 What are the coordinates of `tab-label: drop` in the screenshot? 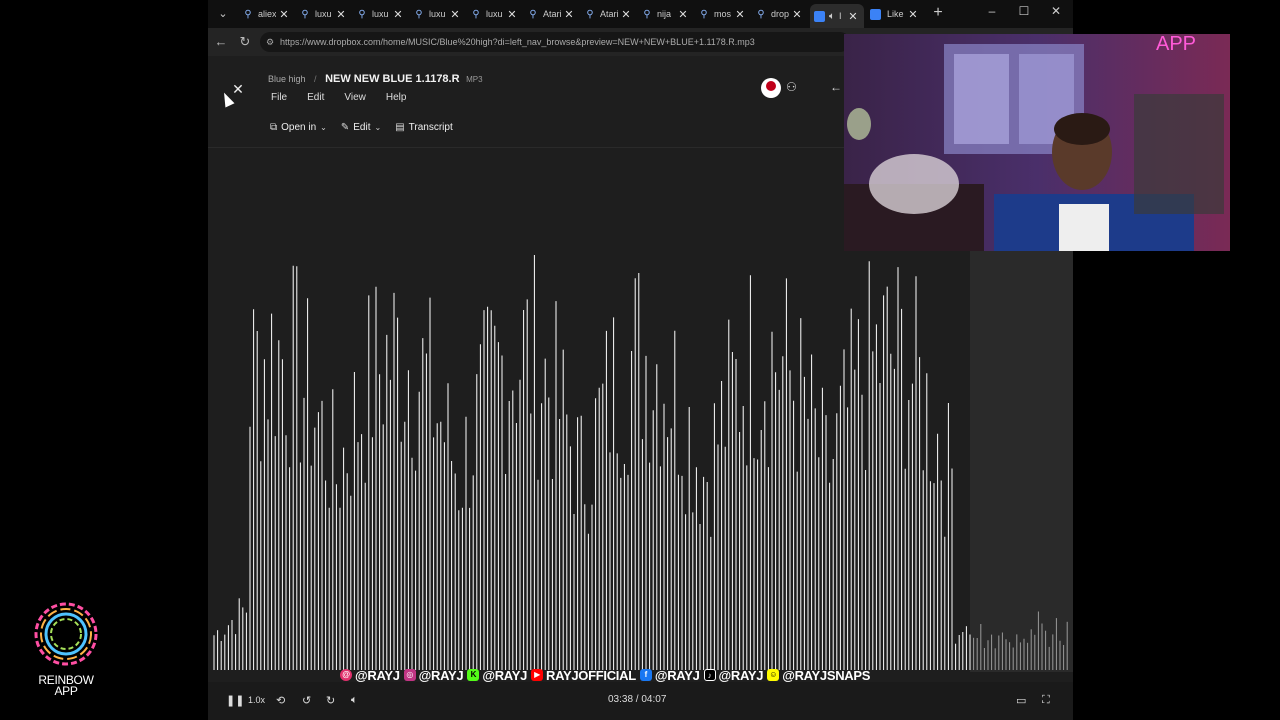 It's located at (780, 14).